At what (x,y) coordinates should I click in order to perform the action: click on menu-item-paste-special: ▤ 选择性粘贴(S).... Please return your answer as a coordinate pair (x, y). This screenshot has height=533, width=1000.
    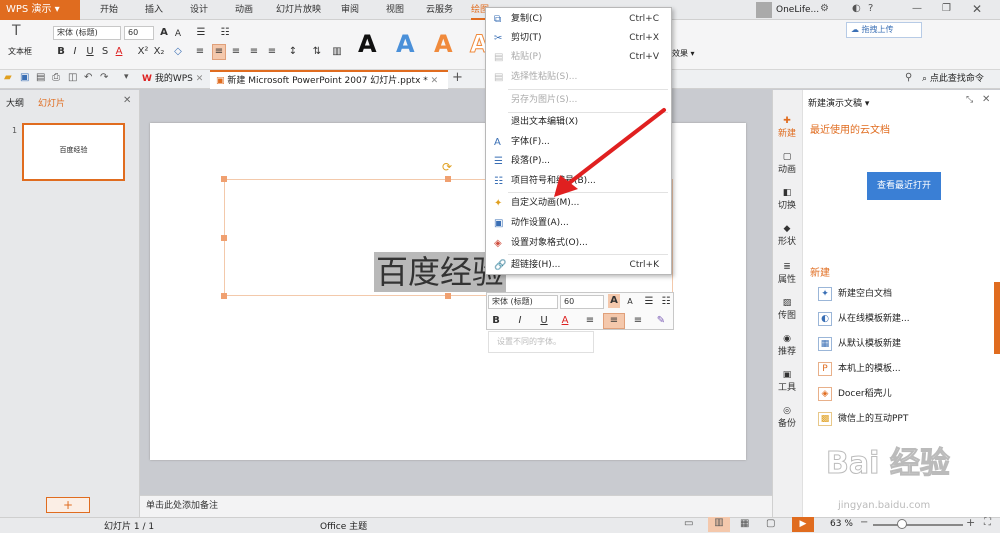
    Looking at the image, I should click on (578, 77).